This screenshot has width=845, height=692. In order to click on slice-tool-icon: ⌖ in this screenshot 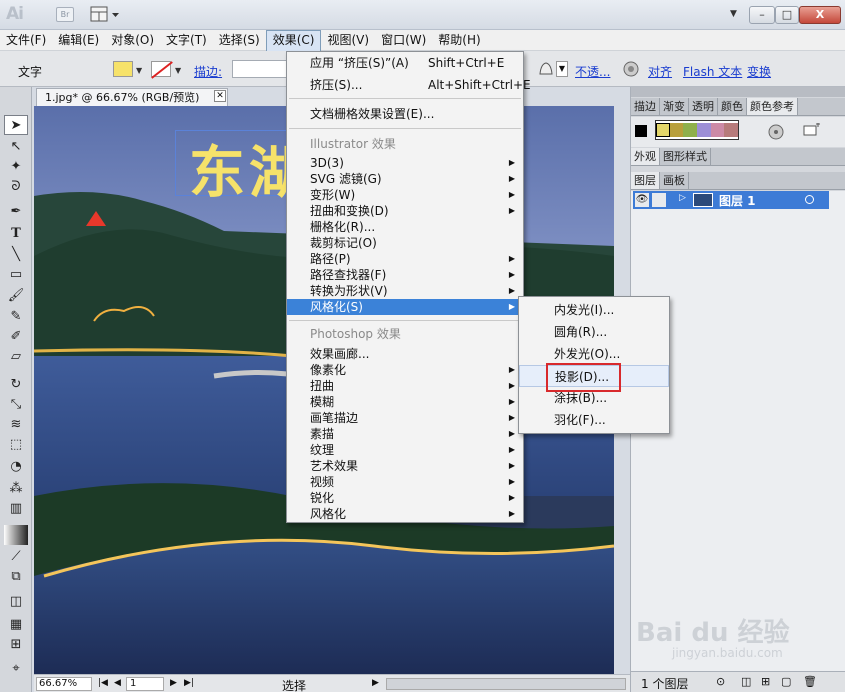, I will do `click(16, 669)`.